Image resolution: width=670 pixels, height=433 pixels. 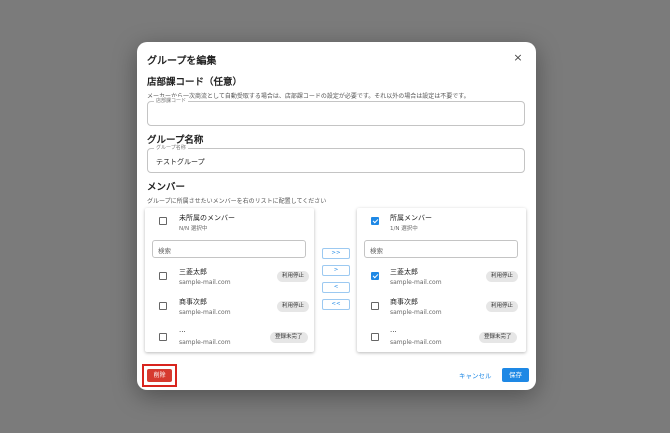 What do you see at coordinates (163, 221) in the screenshot?
I see `select-all-unassigned-checkbox` at bounding box center [163, 221].